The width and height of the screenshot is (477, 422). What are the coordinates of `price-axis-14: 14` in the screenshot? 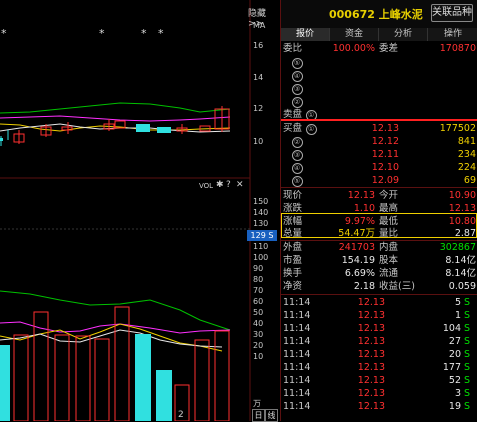 It's located at (258, 77).